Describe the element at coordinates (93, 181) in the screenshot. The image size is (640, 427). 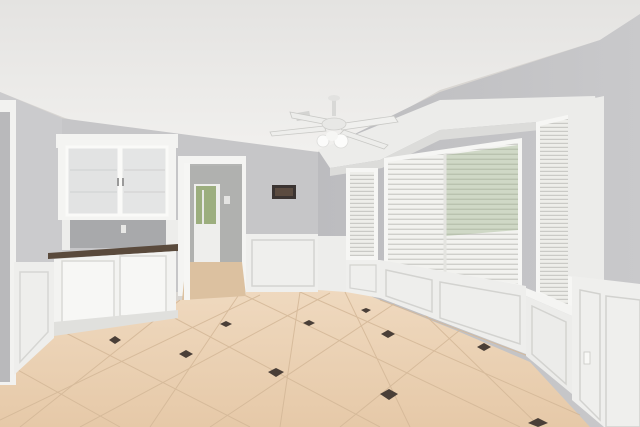
I see `glass-cabinet-door-left` at that location.